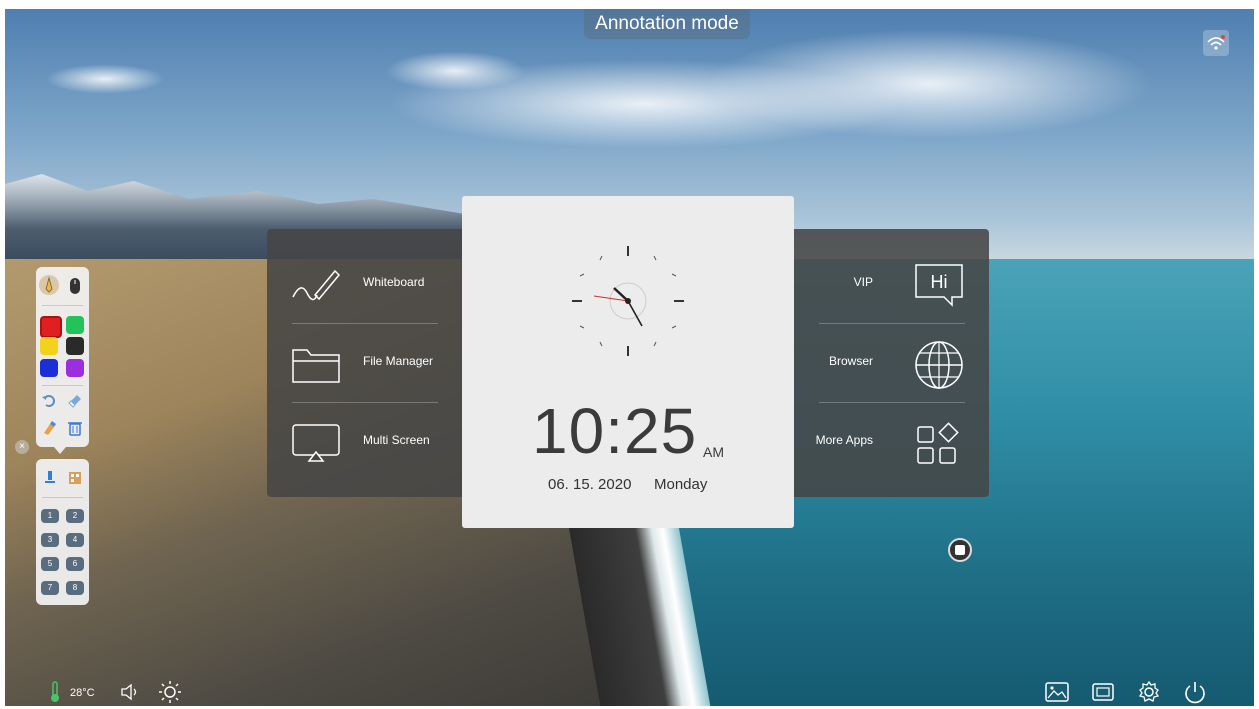 This screenshot has height=709, width=1259. What do you see at coordinates (131, 692) in the screenshot?
I see `volume-icon` at bounding box center [131, 692].